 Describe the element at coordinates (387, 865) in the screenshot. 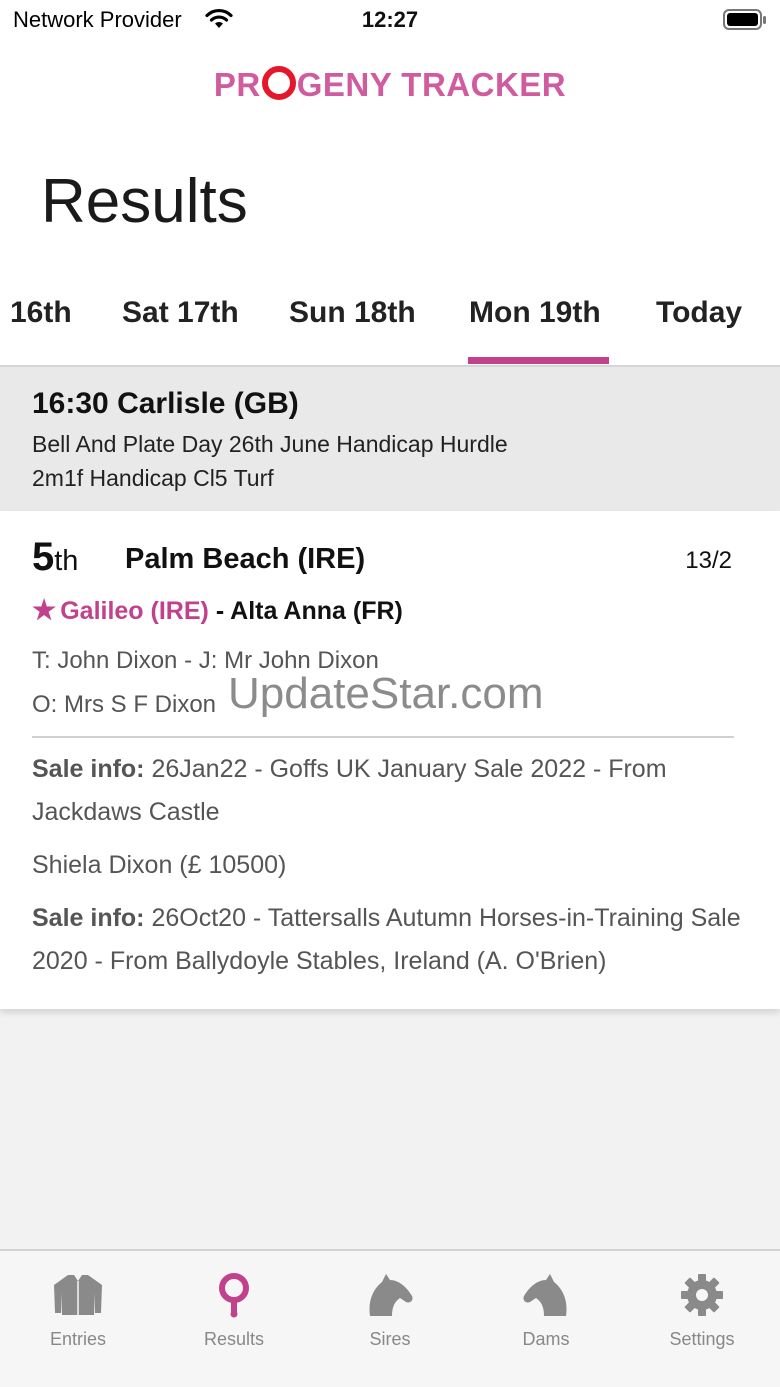

I see `sale-buyer: Shiela Dixon (£ 10500)` at that location.